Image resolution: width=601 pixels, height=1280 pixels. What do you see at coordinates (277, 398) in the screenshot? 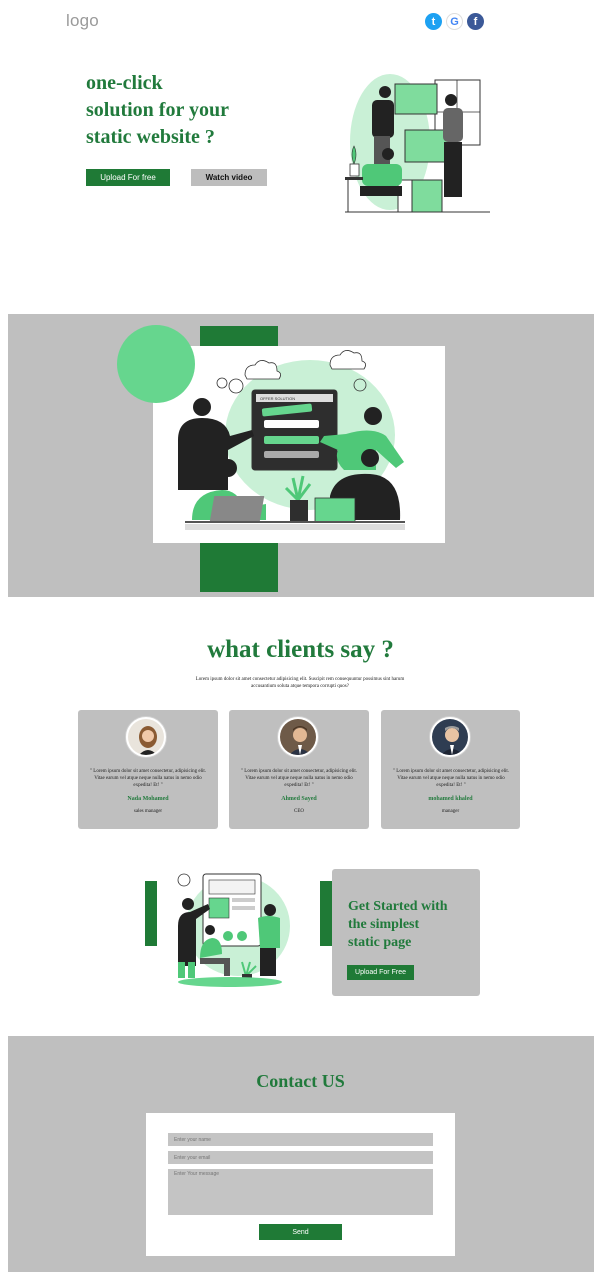
I see `window-title: OFFER SOLUTION` at bounding box center [277, 398].